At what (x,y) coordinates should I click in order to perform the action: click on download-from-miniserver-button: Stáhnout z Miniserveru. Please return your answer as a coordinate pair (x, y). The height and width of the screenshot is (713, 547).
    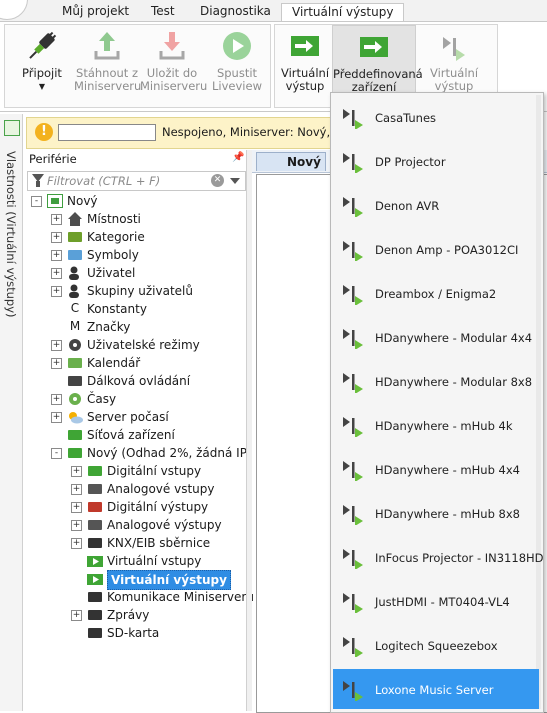
    Looking at the image, I should click on (107, 59).